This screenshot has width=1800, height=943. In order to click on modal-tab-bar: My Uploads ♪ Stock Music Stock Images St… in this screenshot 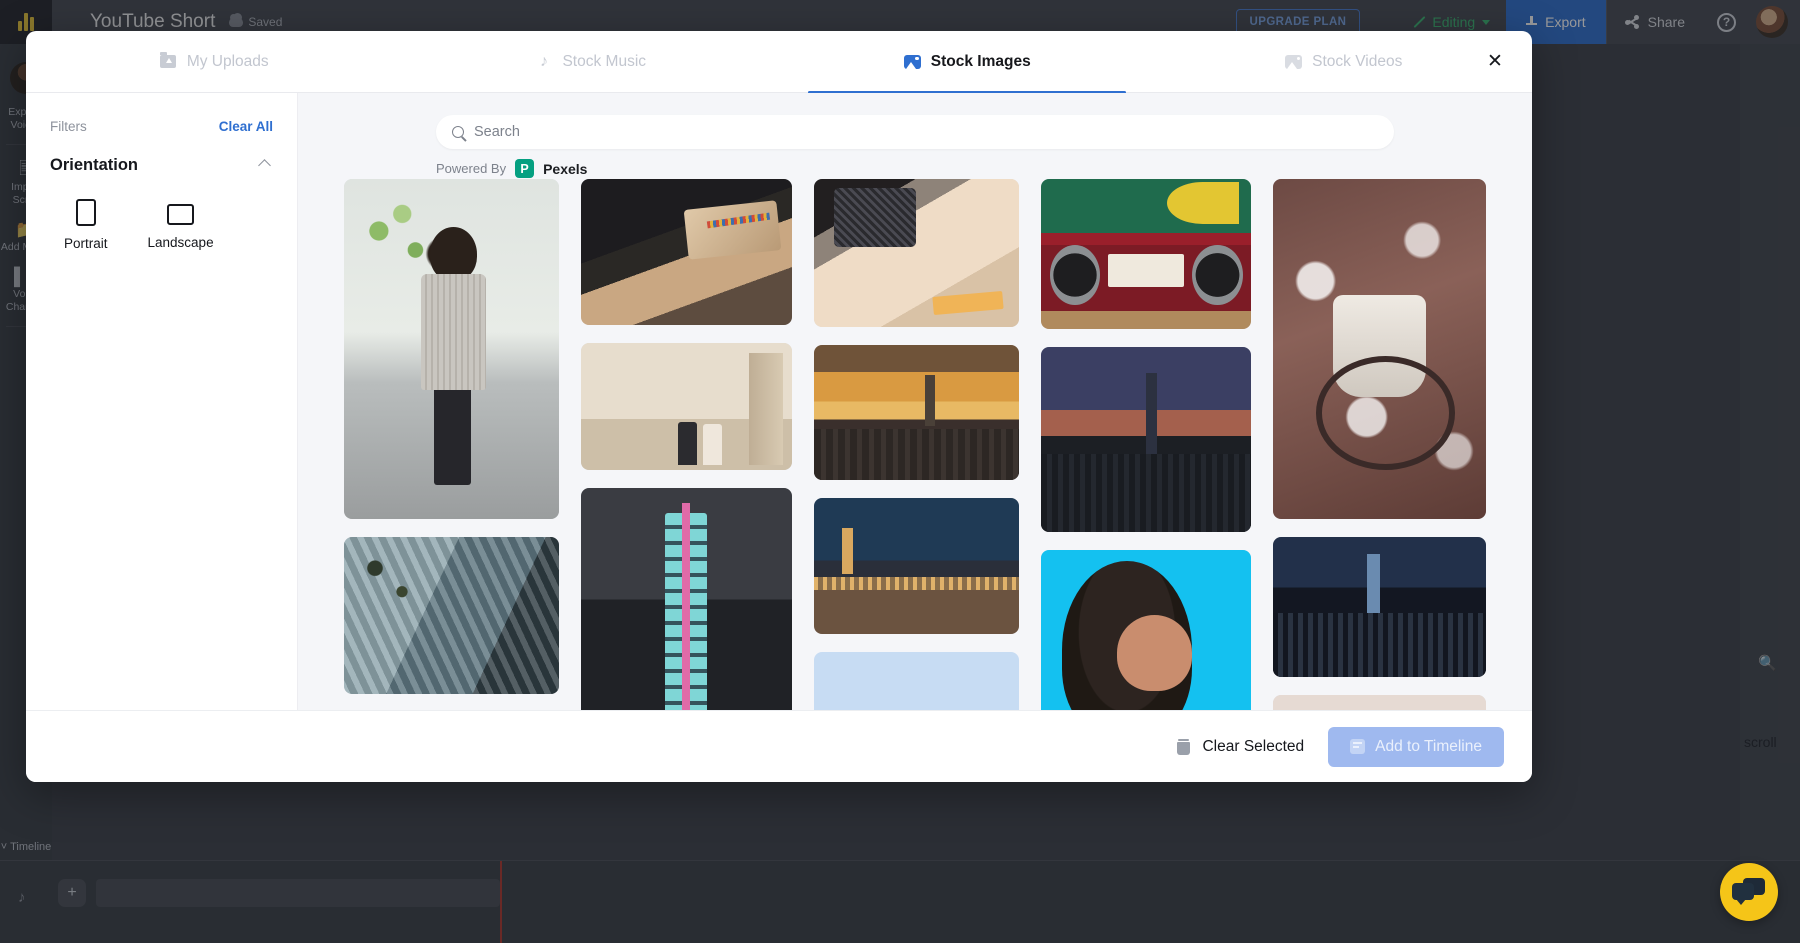, I will do `click(779, 62)`.